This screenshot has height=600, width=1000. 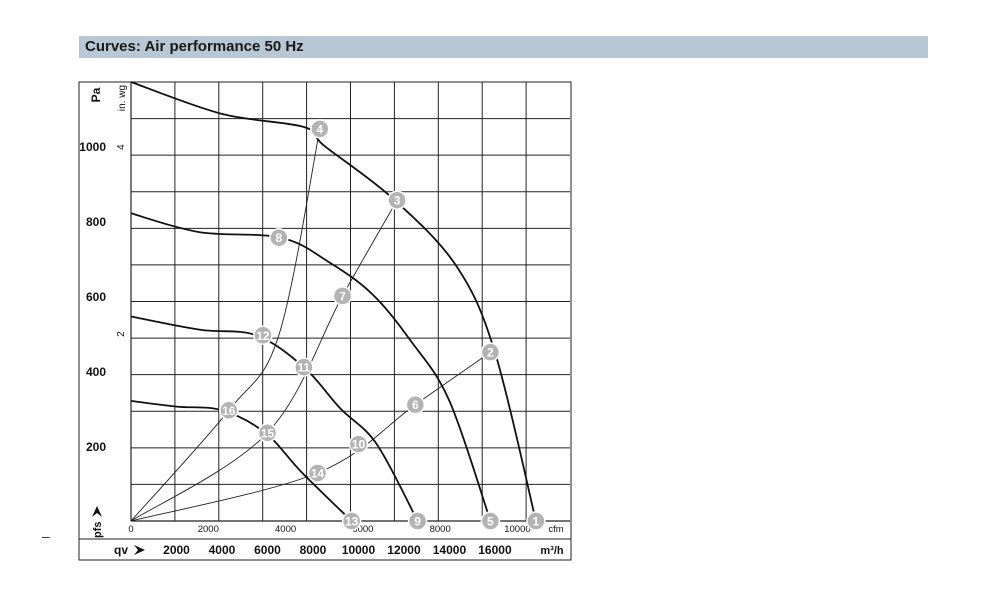 I want to click on operating-point-label: 11, so click(x=304, y=368).